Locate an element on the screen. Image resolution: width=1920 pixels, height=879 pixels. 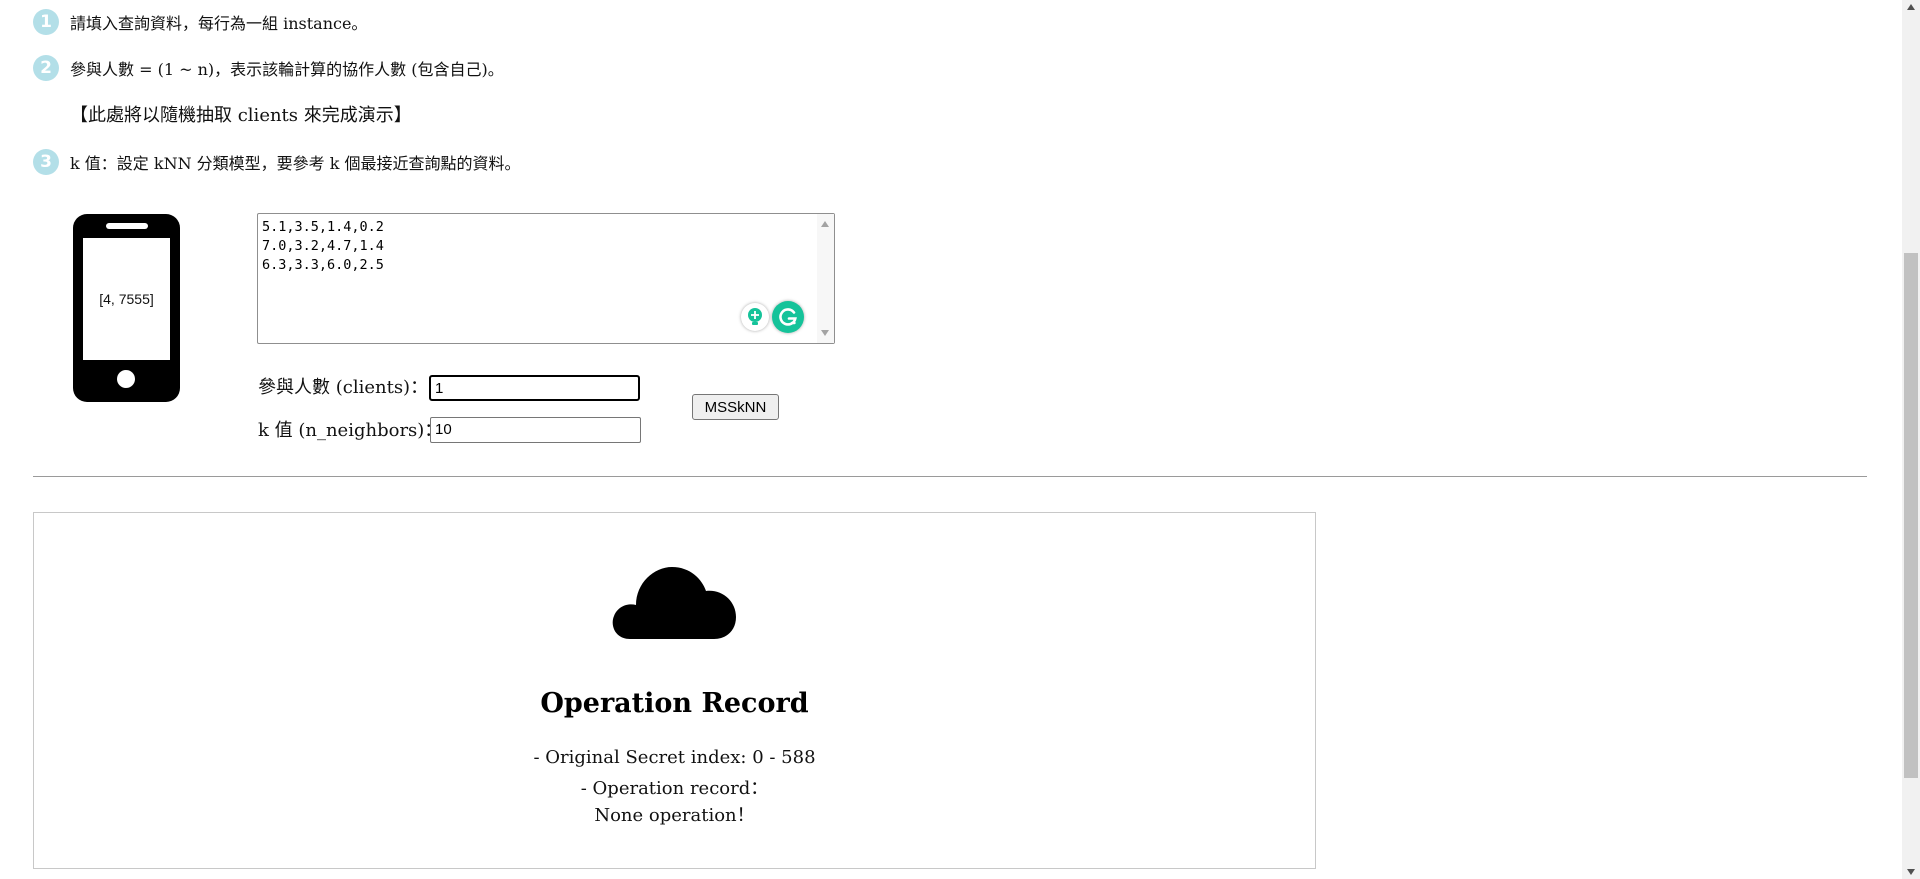
step-3-badge: 3 is located at coordinates (46, 162).